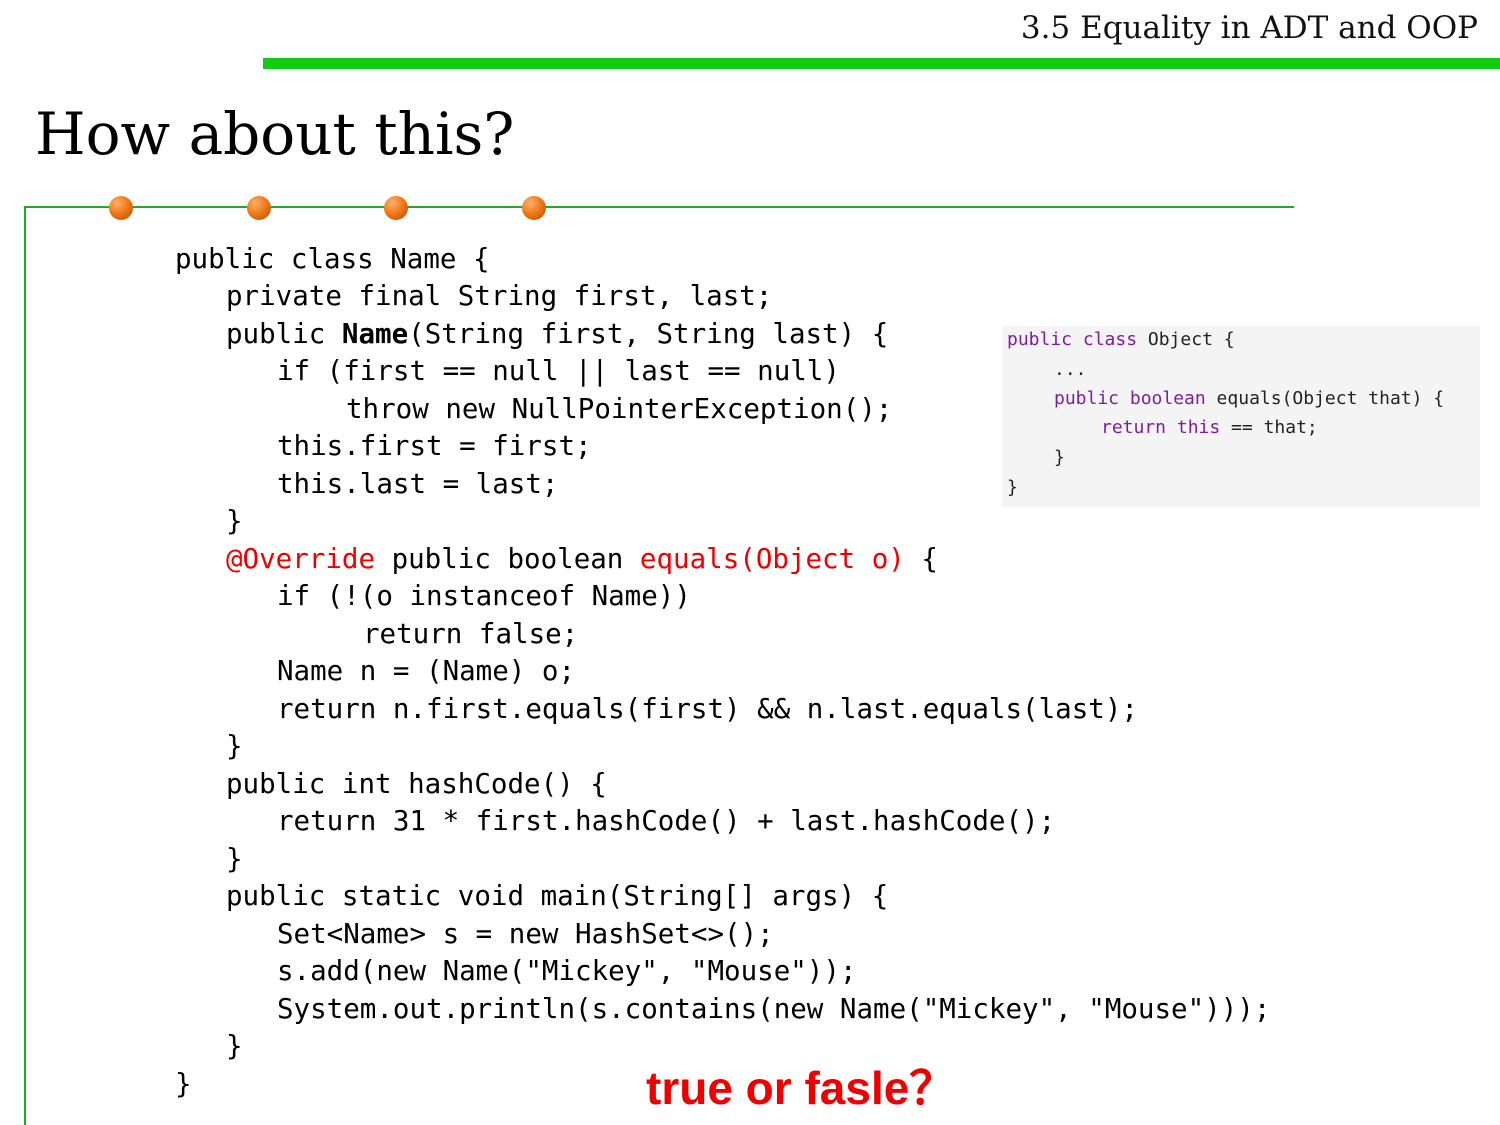 This screenshot has width=1500, height=1125. What do you see at coordinates (619, 409) in the screenshot?
I see `code-line: throw new NullPointerException();` at bounding box center [619, 409].